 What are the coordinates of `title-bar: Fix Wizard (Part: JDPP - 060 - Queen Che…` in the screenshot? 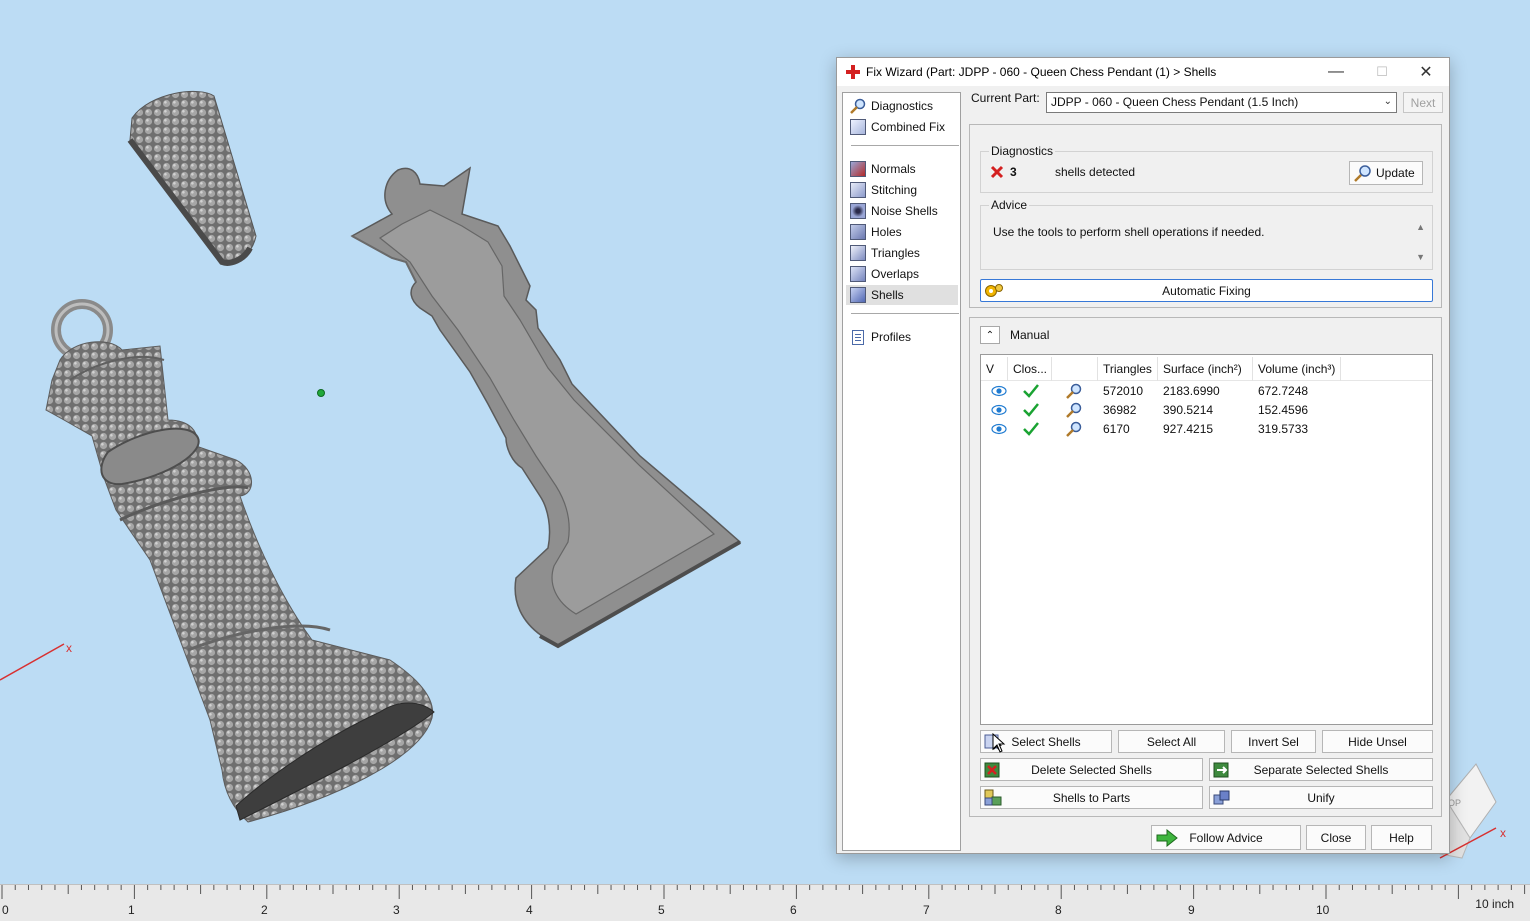 It's located at (1143, 72).